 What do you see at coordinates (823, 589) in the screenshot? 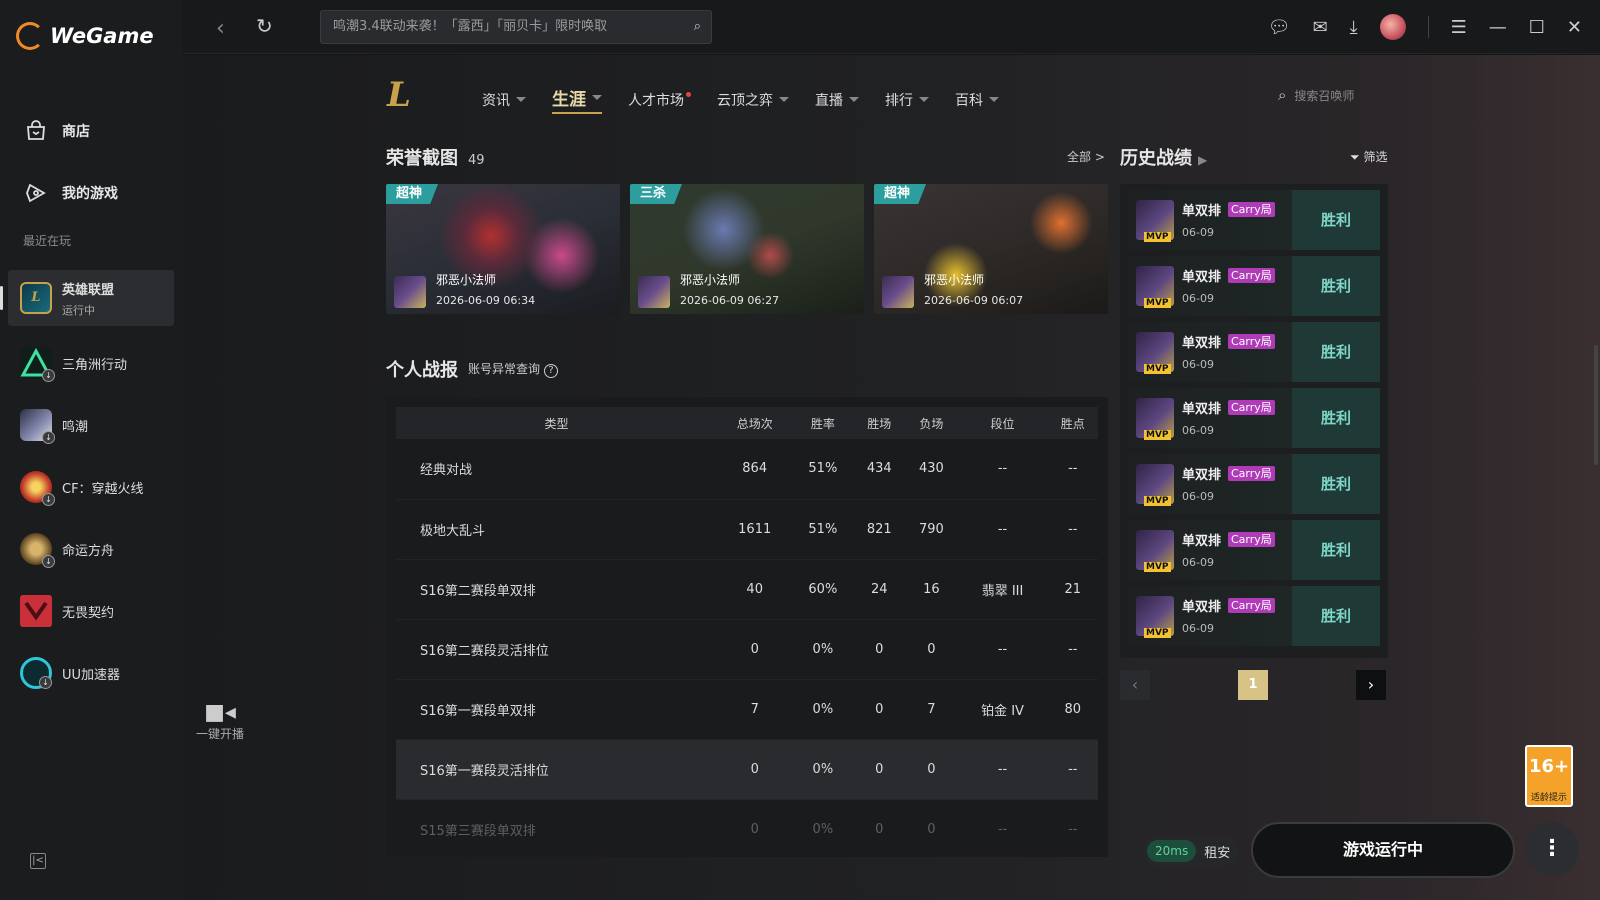
I see `cell-winrate: 60%` at bounding box center [823, 589].